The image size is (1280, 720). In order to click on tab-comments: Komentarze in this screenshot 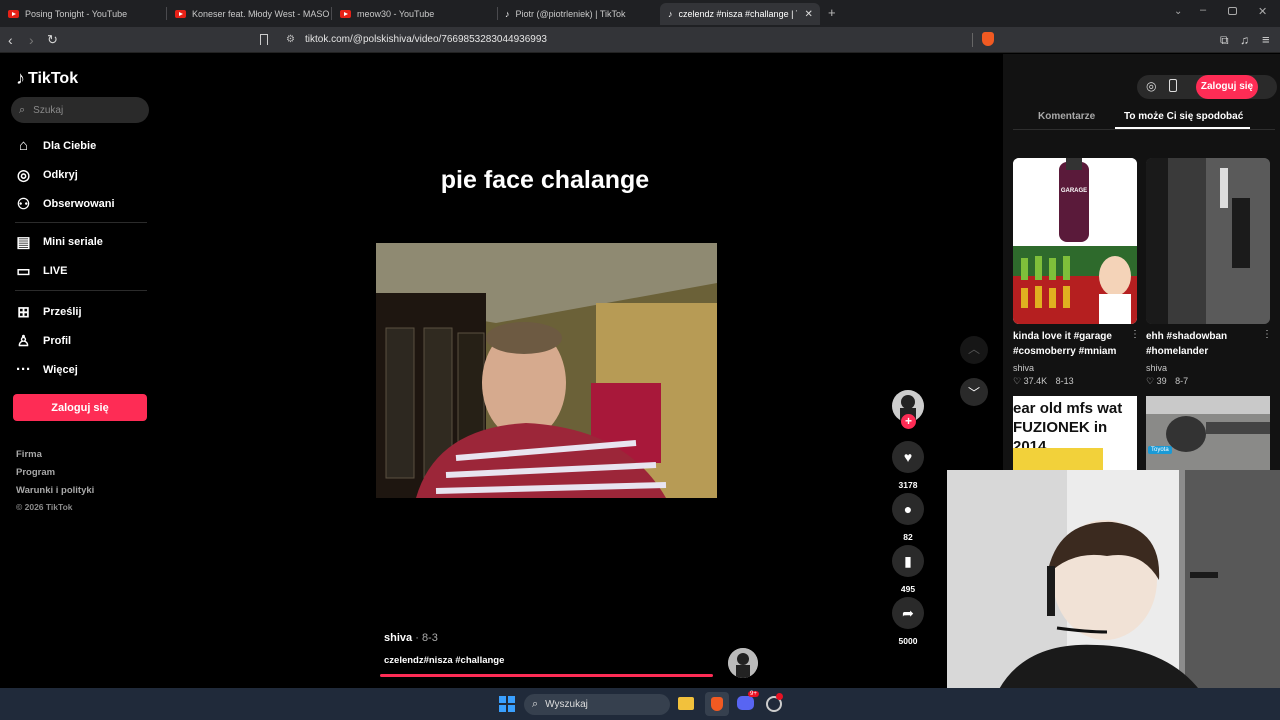, I will do `click(1066, 116)`.